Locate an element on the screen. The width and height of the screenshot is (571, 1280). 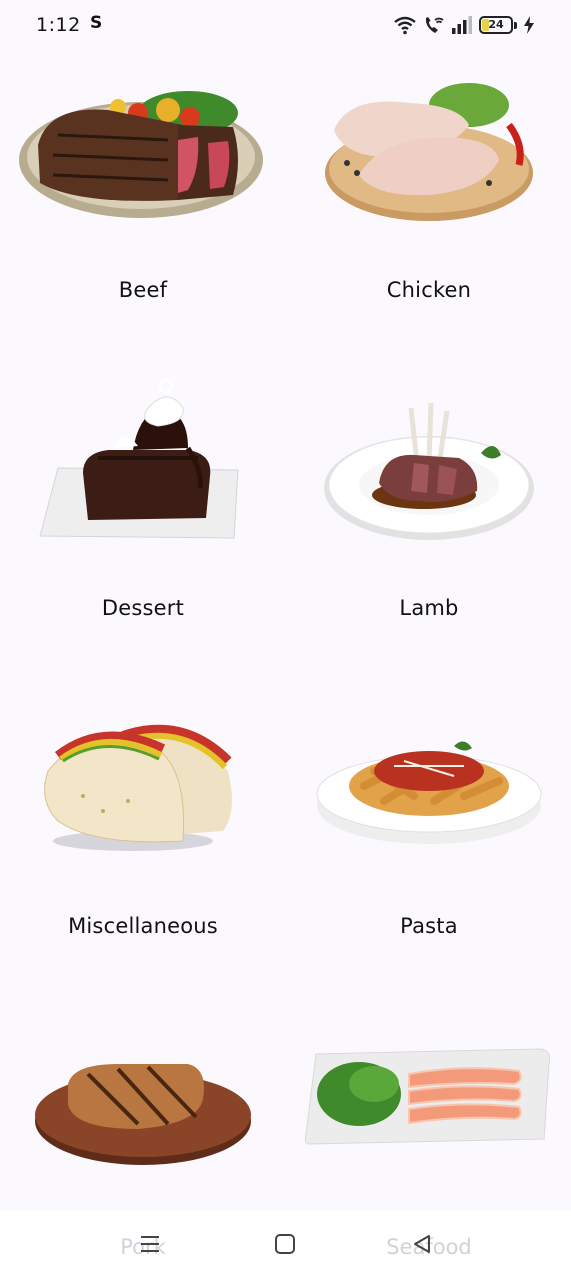
brownie-image is located at coordinates (139, 458).